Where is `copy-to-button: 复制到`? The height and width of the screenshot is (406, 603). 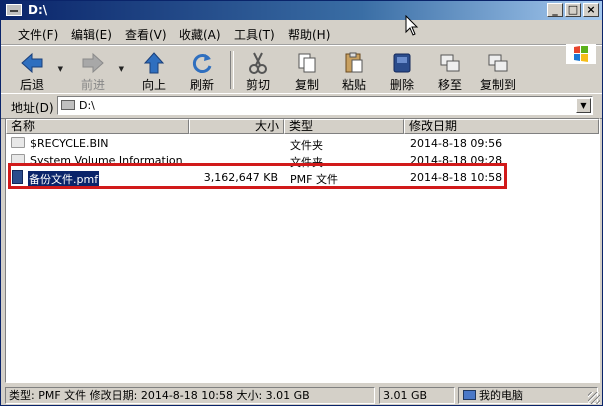 copy-to-button: 复制到 is located at coordinates (498, 71).